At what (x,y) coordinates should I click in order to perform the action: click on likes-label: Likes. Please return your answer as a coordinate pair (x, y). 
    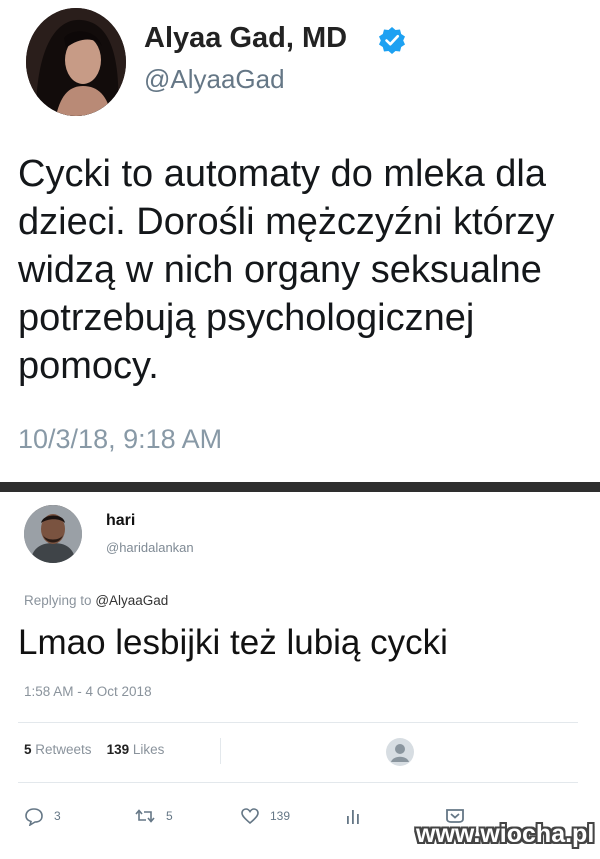
    Looking at the image, I should click on (149, 749).